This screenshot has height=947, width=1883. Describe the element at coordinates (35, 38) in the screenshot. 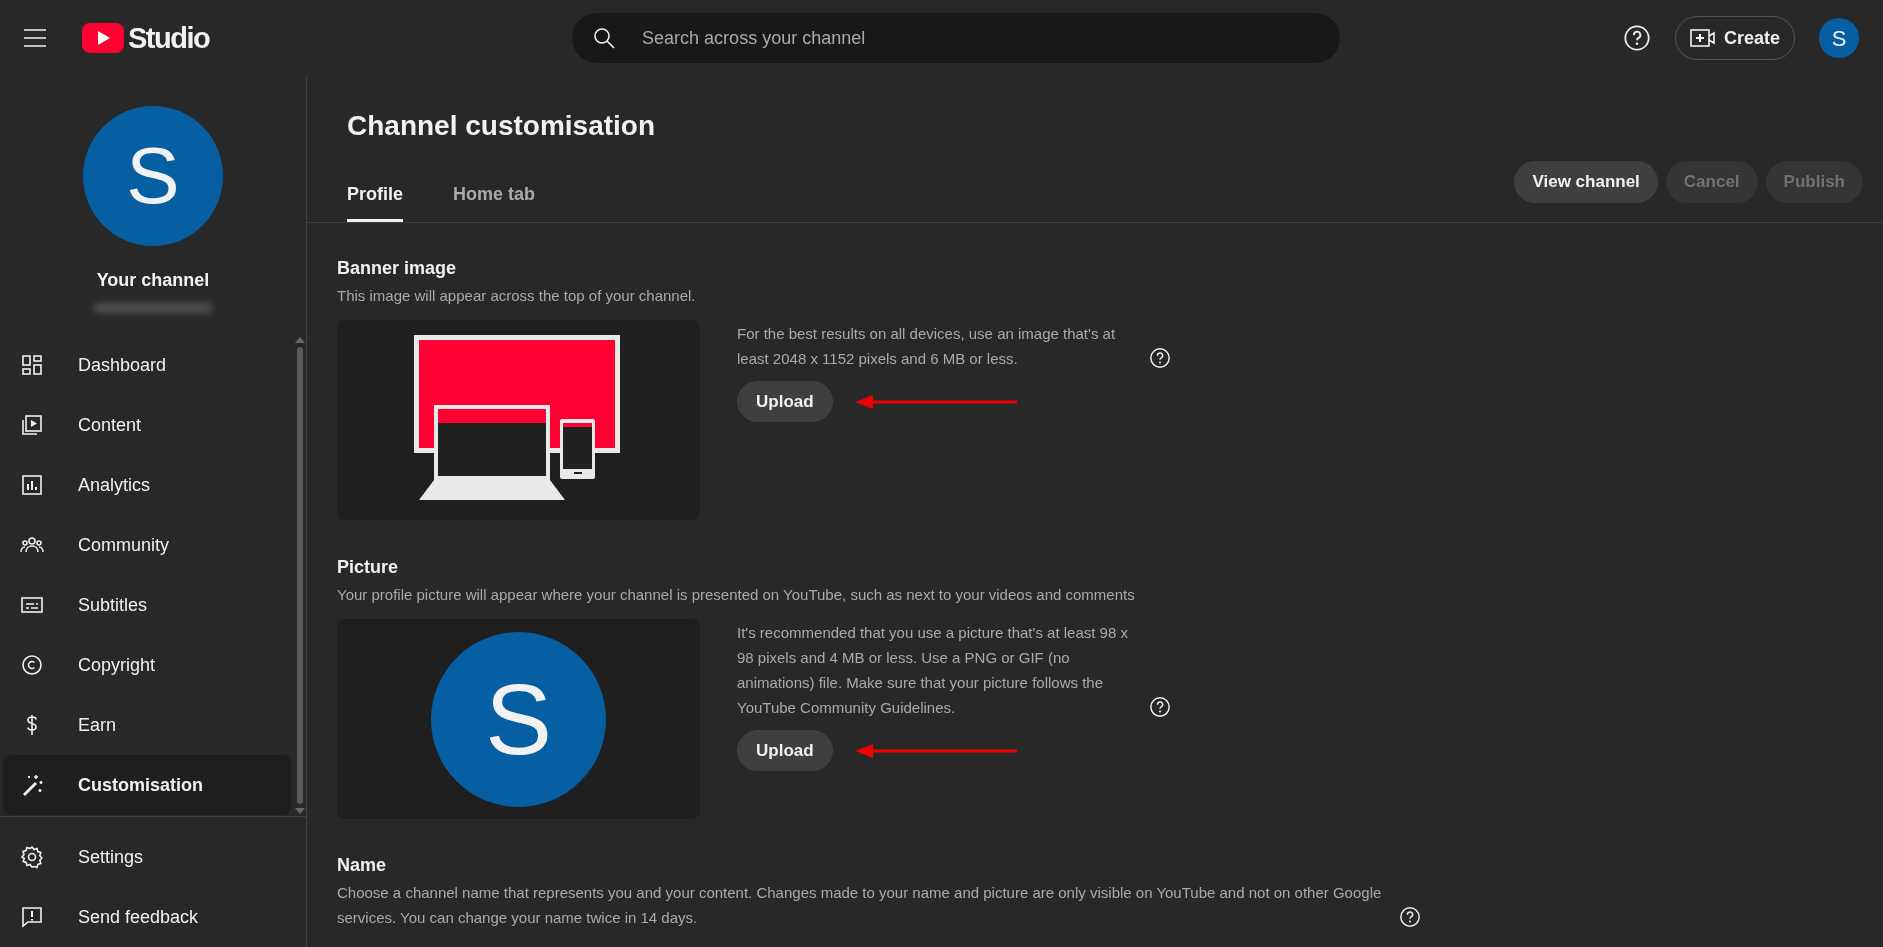

I see `menu-icon` at that location.